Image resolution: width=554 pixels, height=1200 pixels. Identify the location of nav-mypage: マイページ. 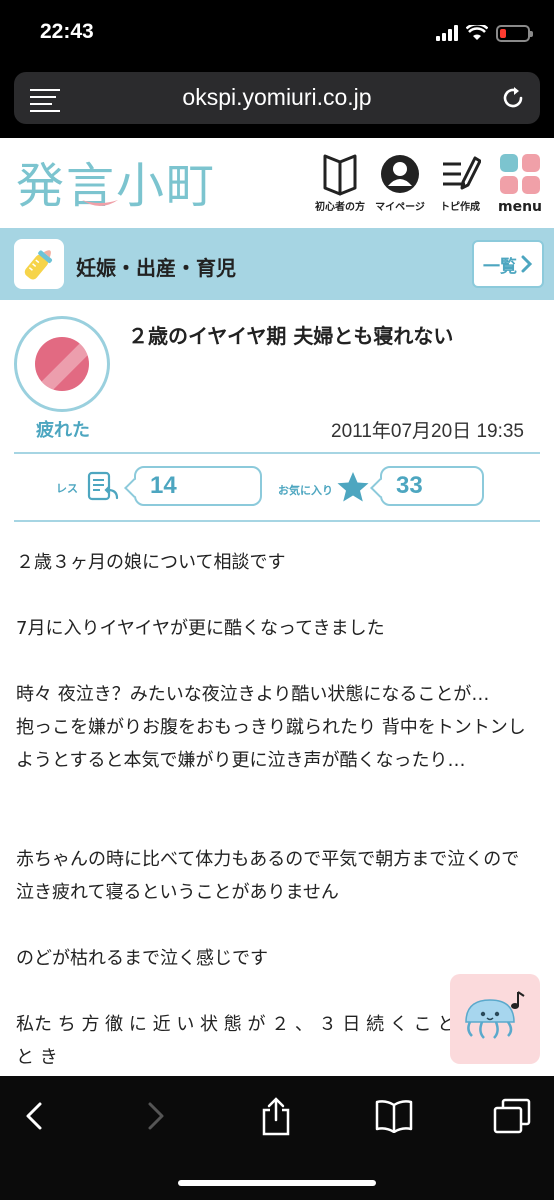
(400, 183).